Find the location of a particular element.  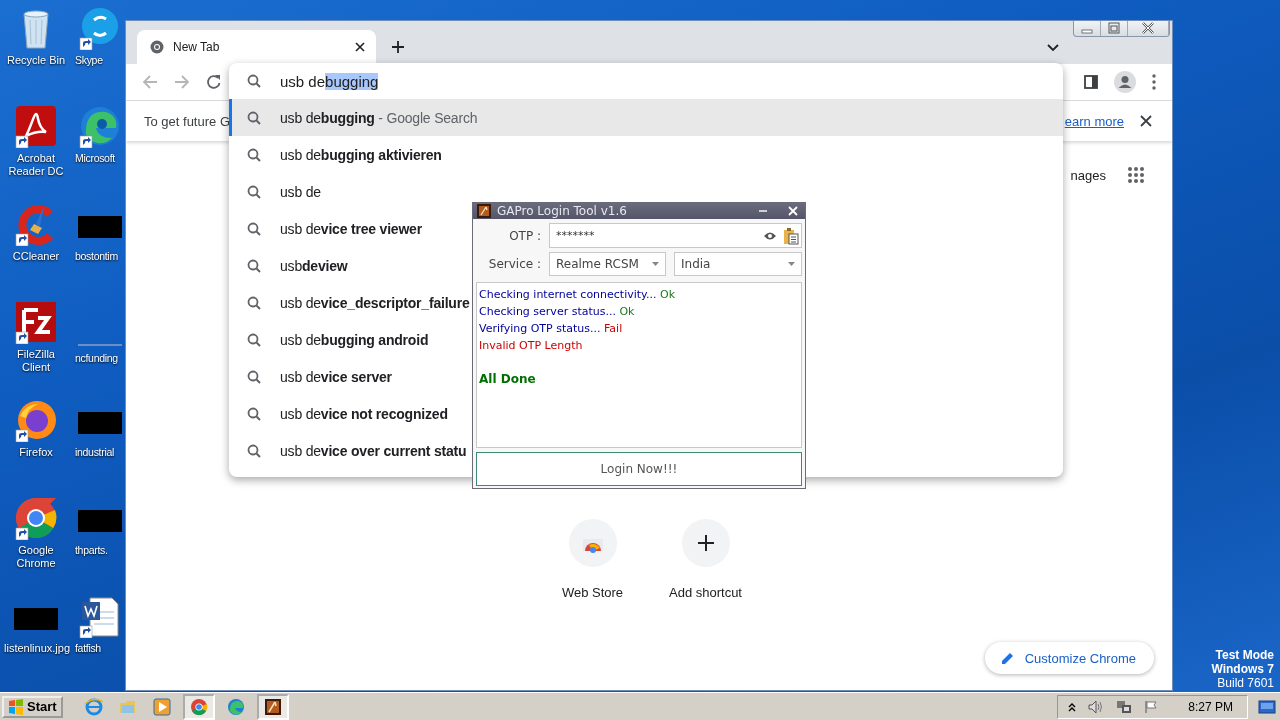

suggestion-item: usb debugging aktivieren is located at coordinates (344, 154).